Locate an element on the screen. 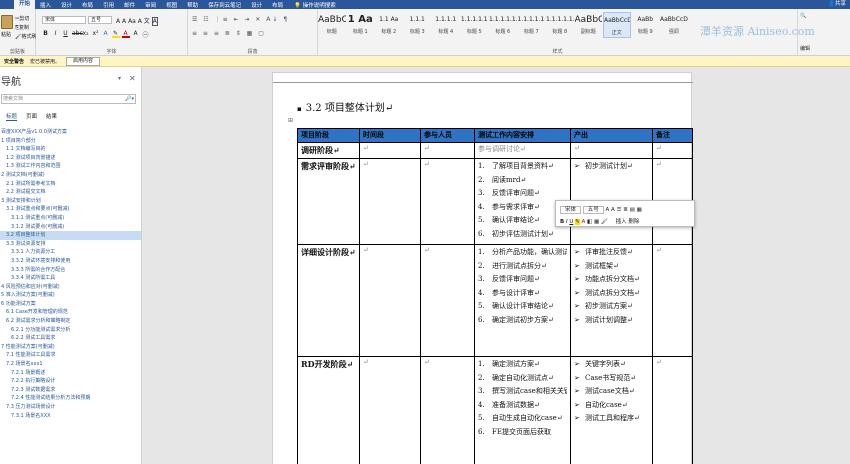 Image resolution: width=850 pixels, height=464 pixels. tab-help: 帮助 is located at coordinates (192, 5).